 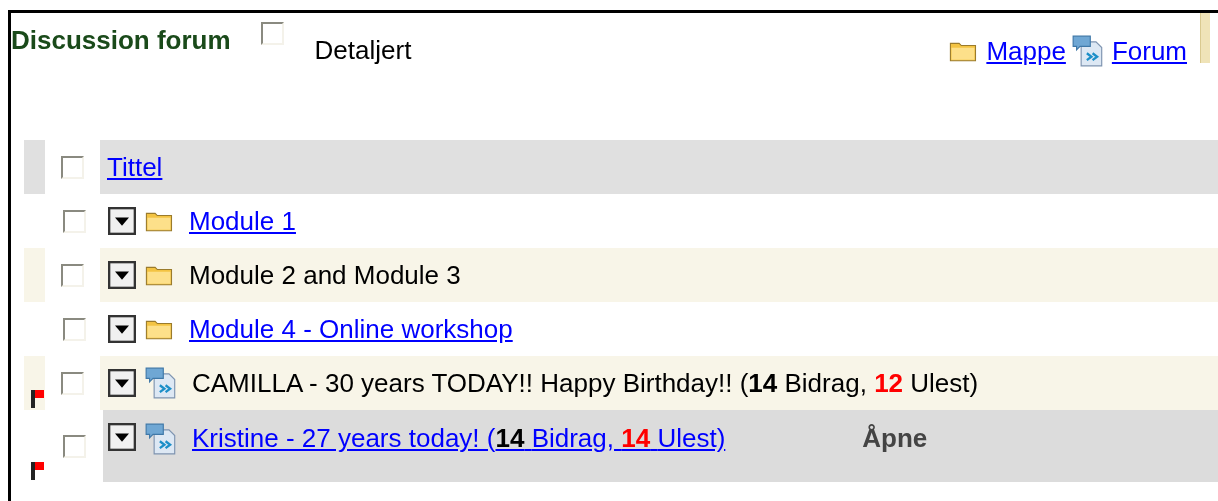 I want to click on item-title: CAMILLA - 30 years TODAY!! Happy Birthday!! (14 Bidrag, 12 Ulest), so click(x=585, y=383).